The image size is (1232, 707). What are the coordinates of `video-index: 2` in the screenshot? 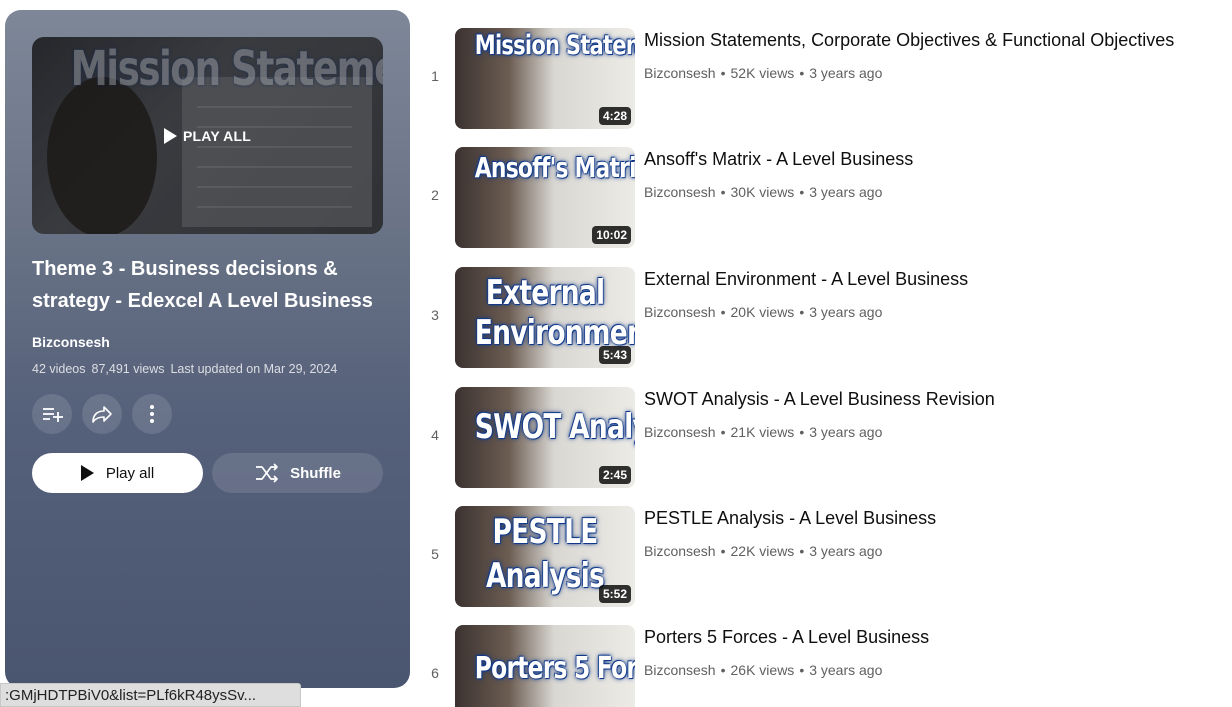 It's located at (435, 195).